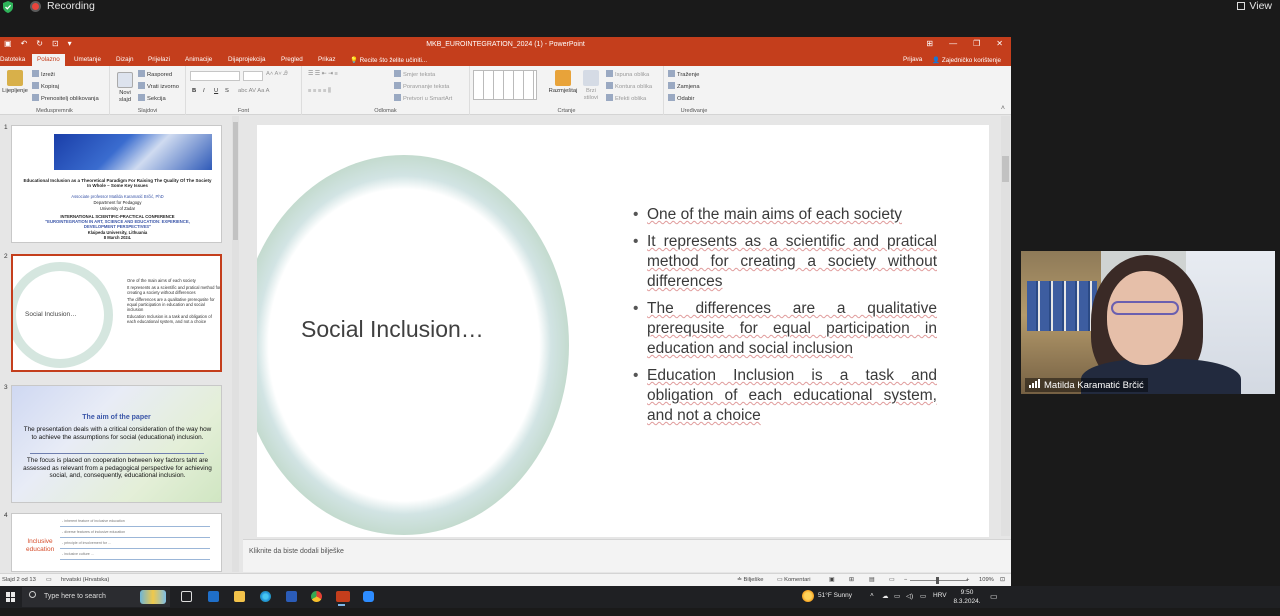 The height and width of the screenshot is (616, 1280). Describe the element at coordinates (343, 598) in the screenshot. I see `powerpoint-icon` at that location.